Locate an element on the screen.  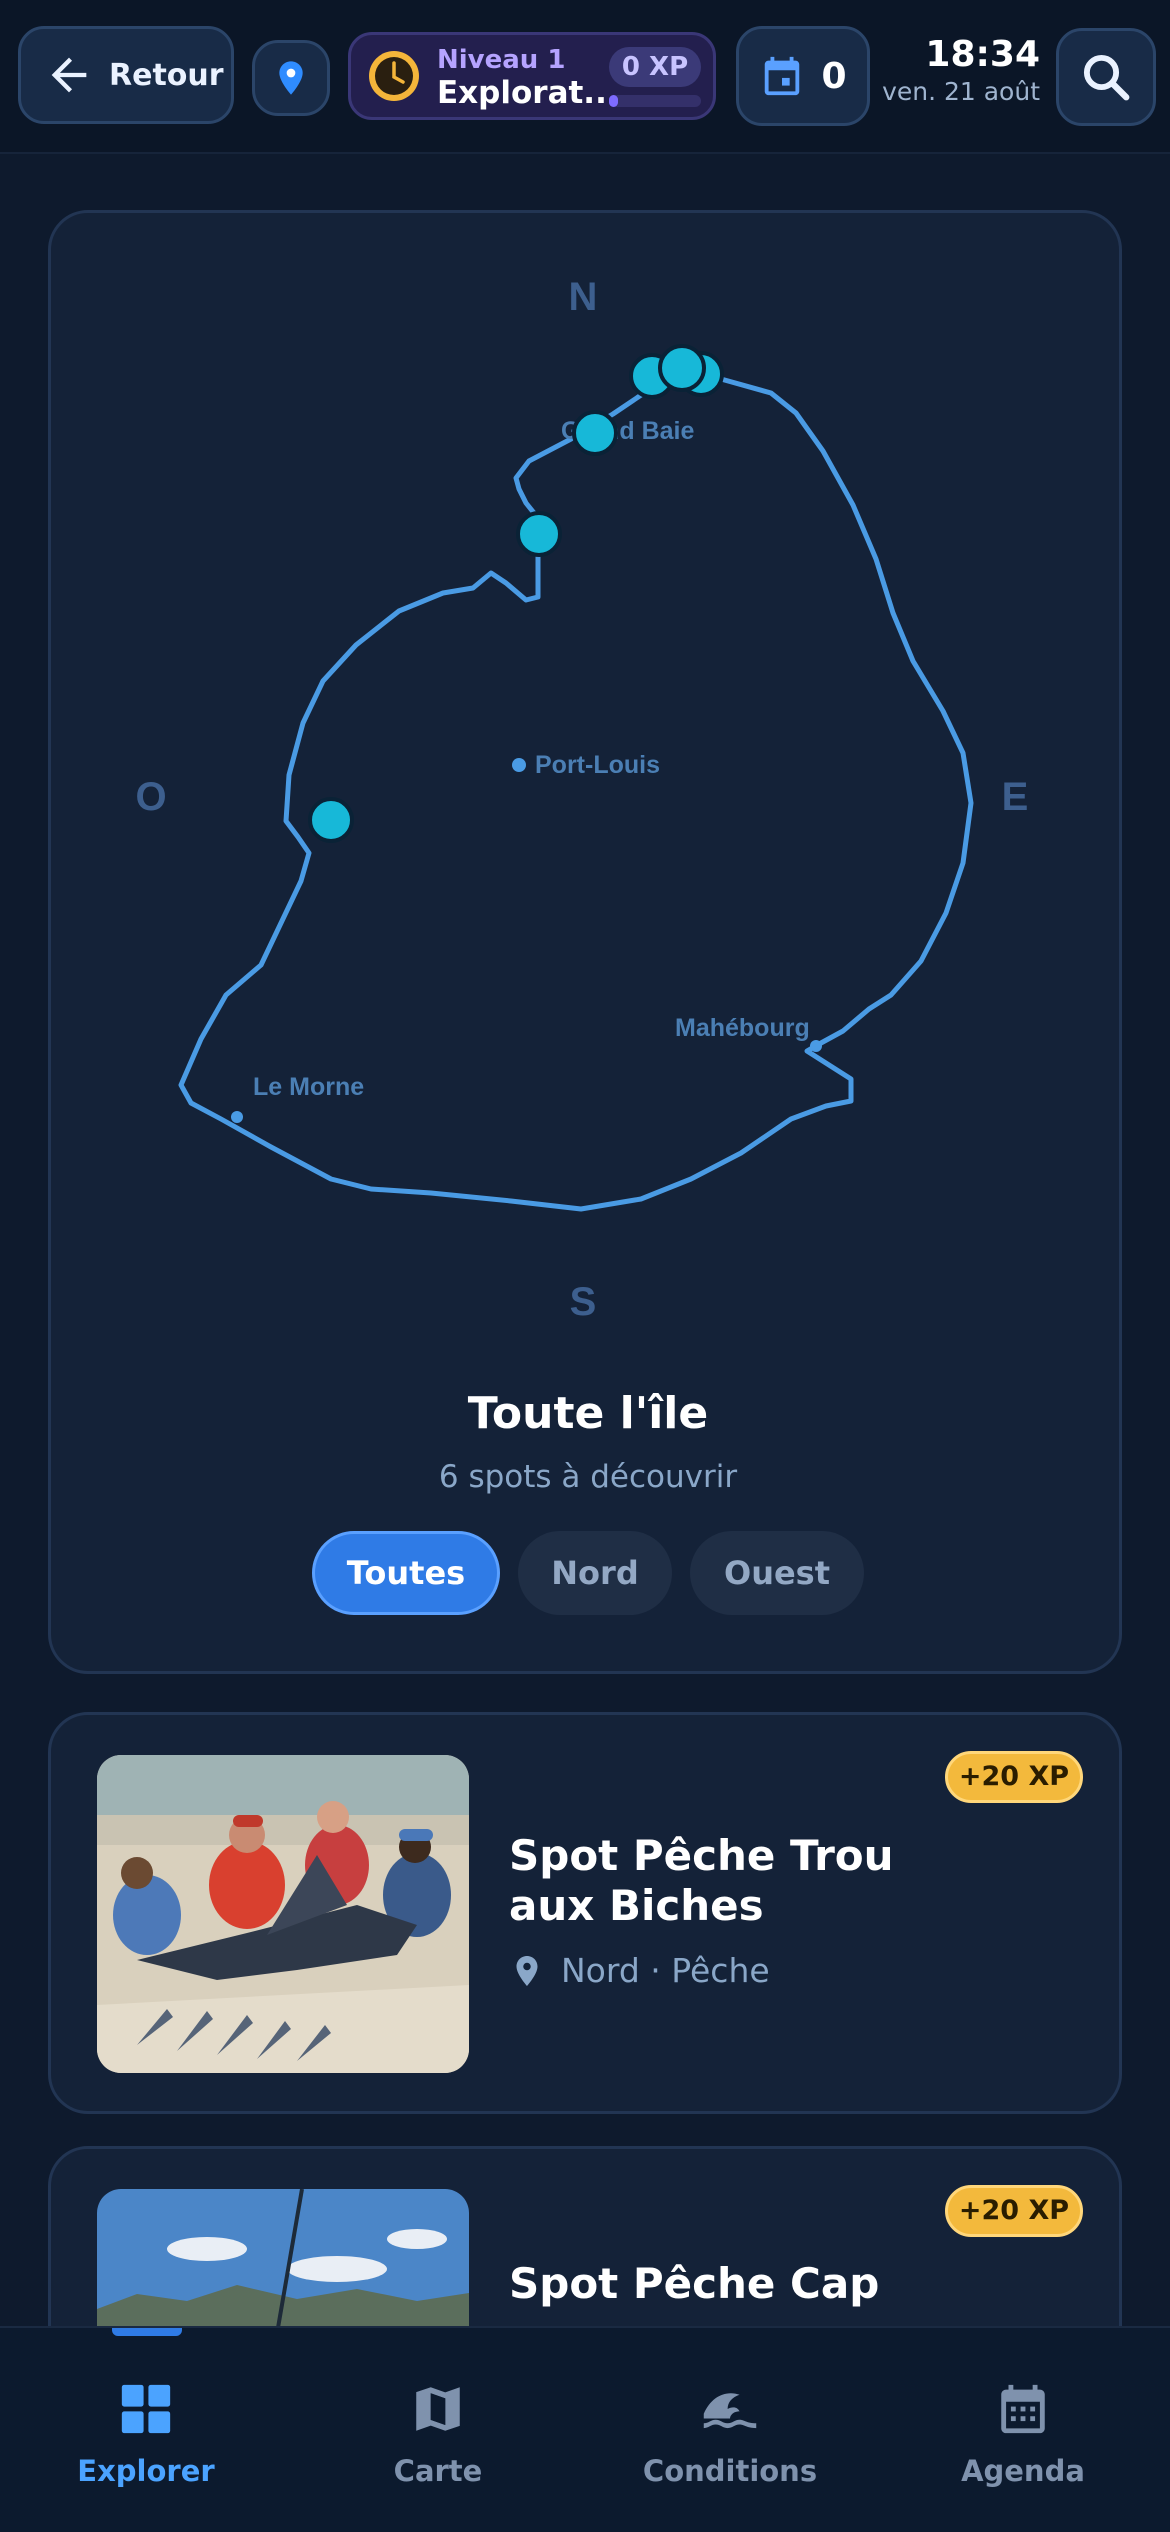
spot-title: Spot Pêche Trou aux Biches is located at coordinates (701, 1880).